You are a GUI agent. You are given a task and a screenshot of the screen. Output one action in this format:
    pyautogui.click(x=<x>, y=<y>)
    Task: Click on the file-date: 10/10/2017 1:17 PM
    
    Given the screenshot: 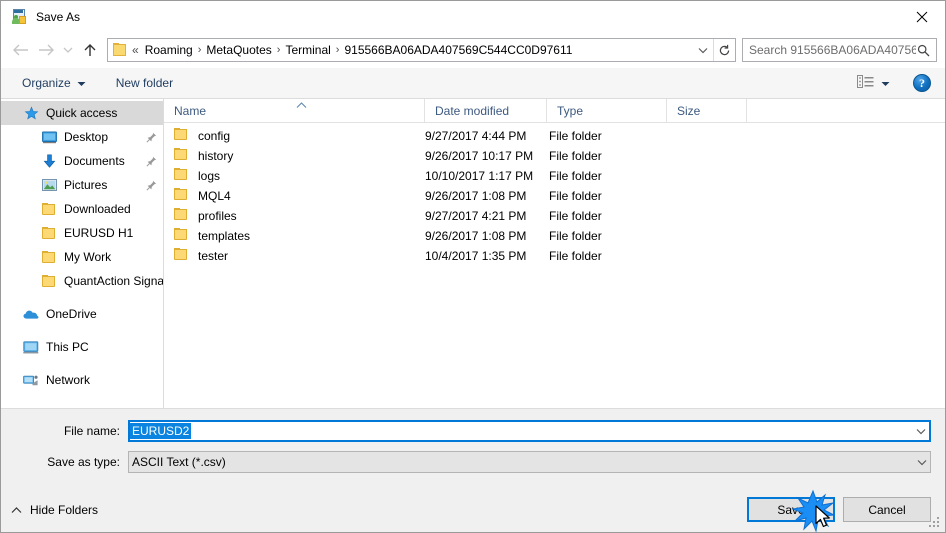 What is the action you would take?
    pyautogui.click(x=479, y=176)
    